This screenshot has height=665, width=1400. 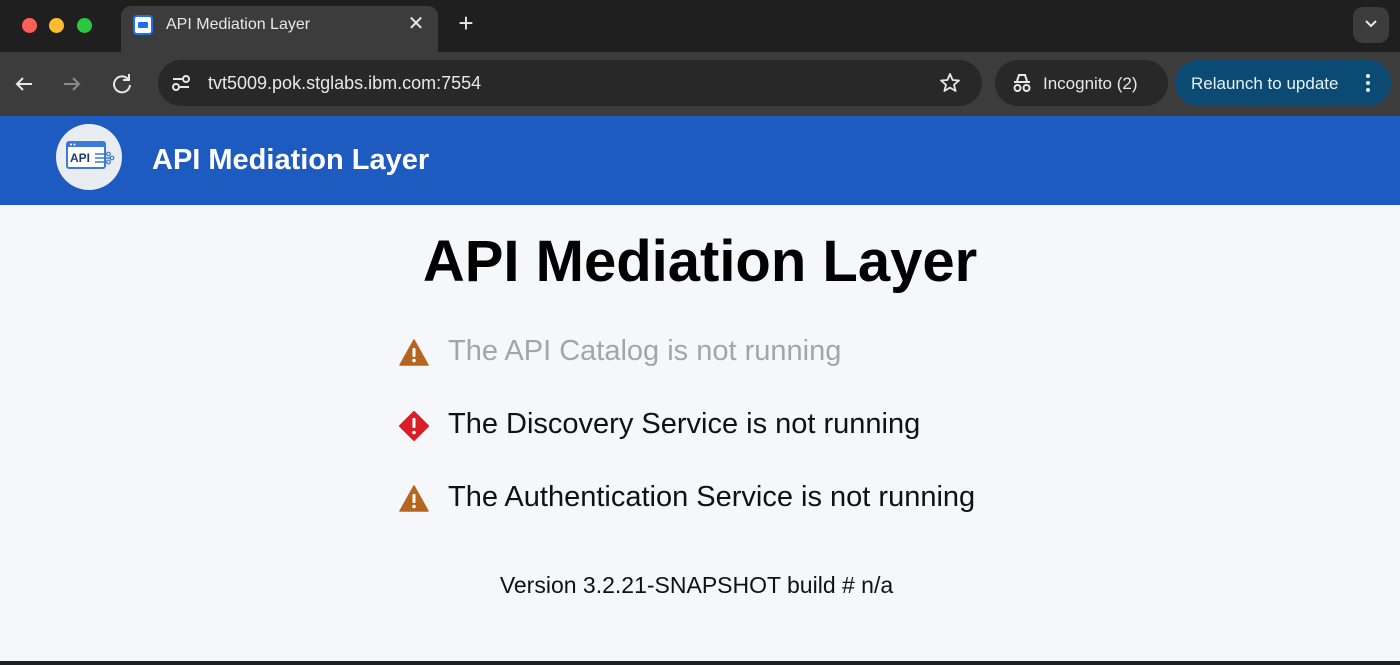 I want to click on site-settings-icon, so click(x=181, y=83).